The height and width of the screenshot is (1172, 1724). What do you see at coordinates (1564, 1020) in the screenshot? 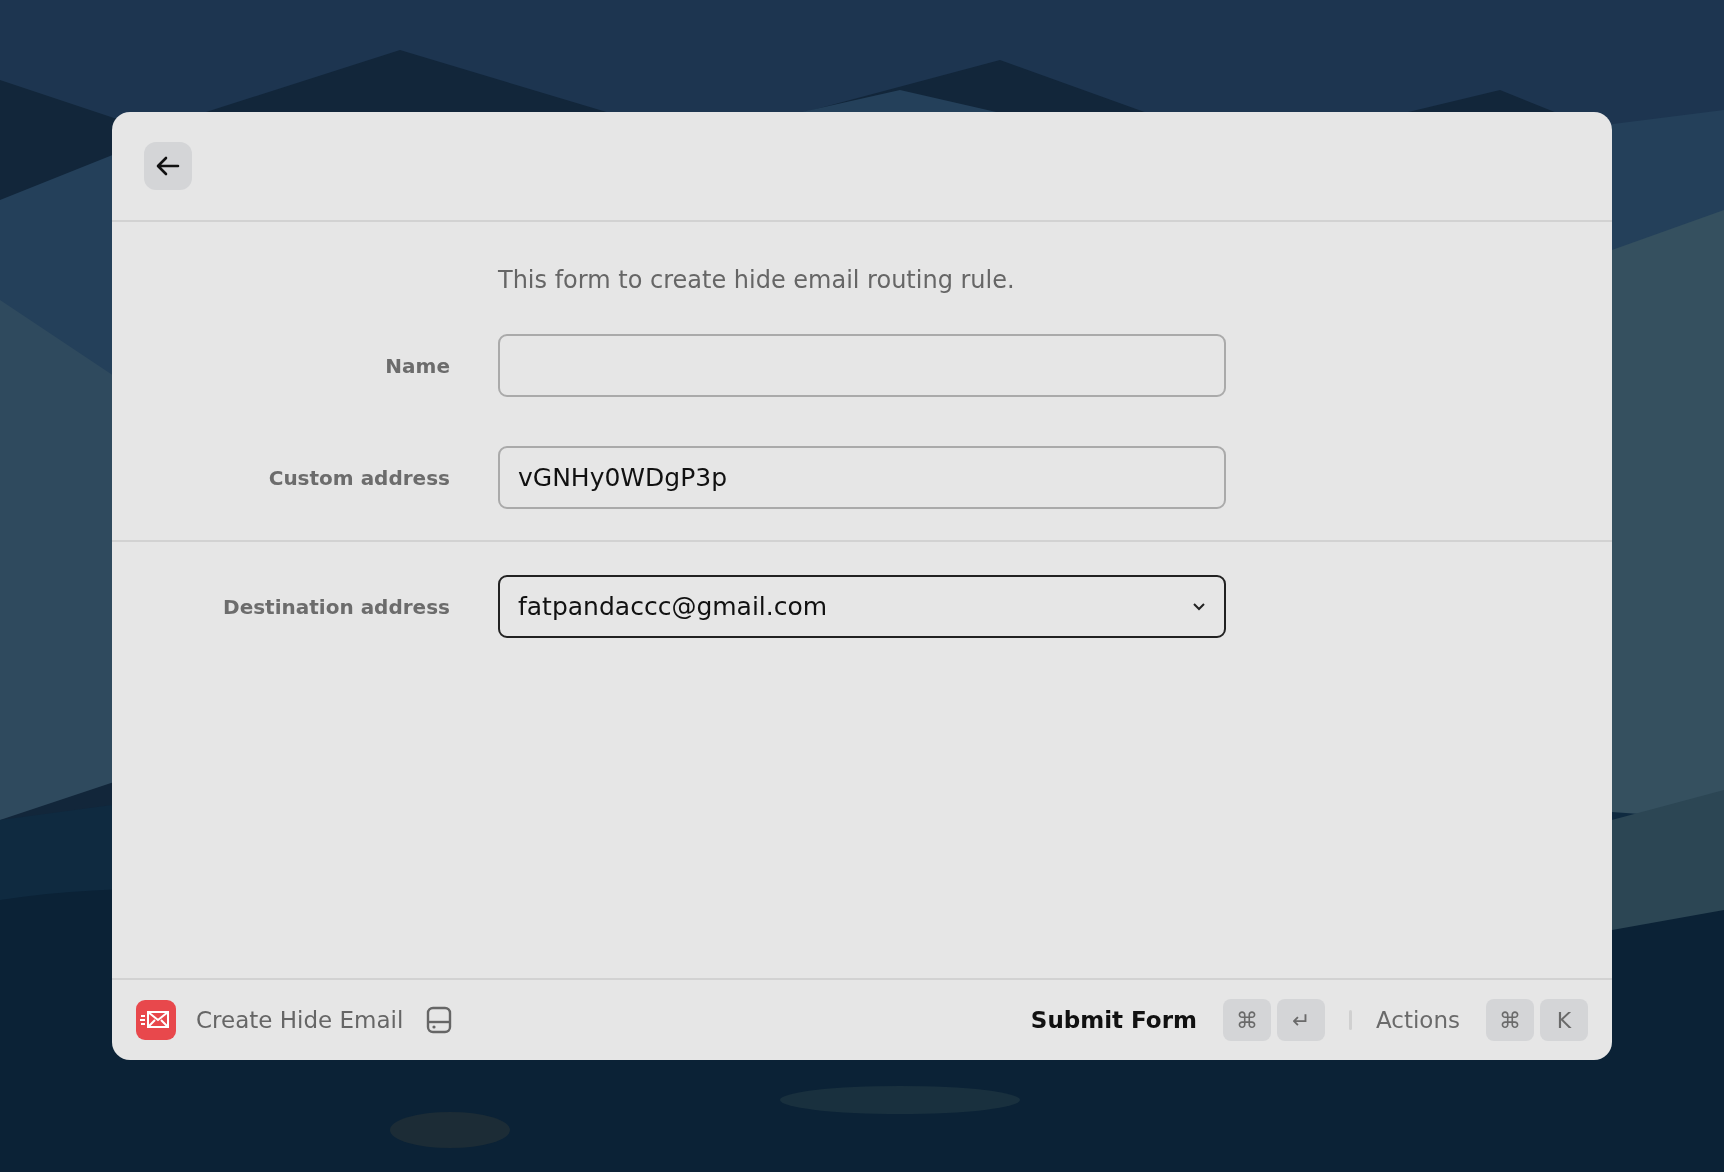
I see `shortcut-key: K` at bounding box center [1564, 1020].